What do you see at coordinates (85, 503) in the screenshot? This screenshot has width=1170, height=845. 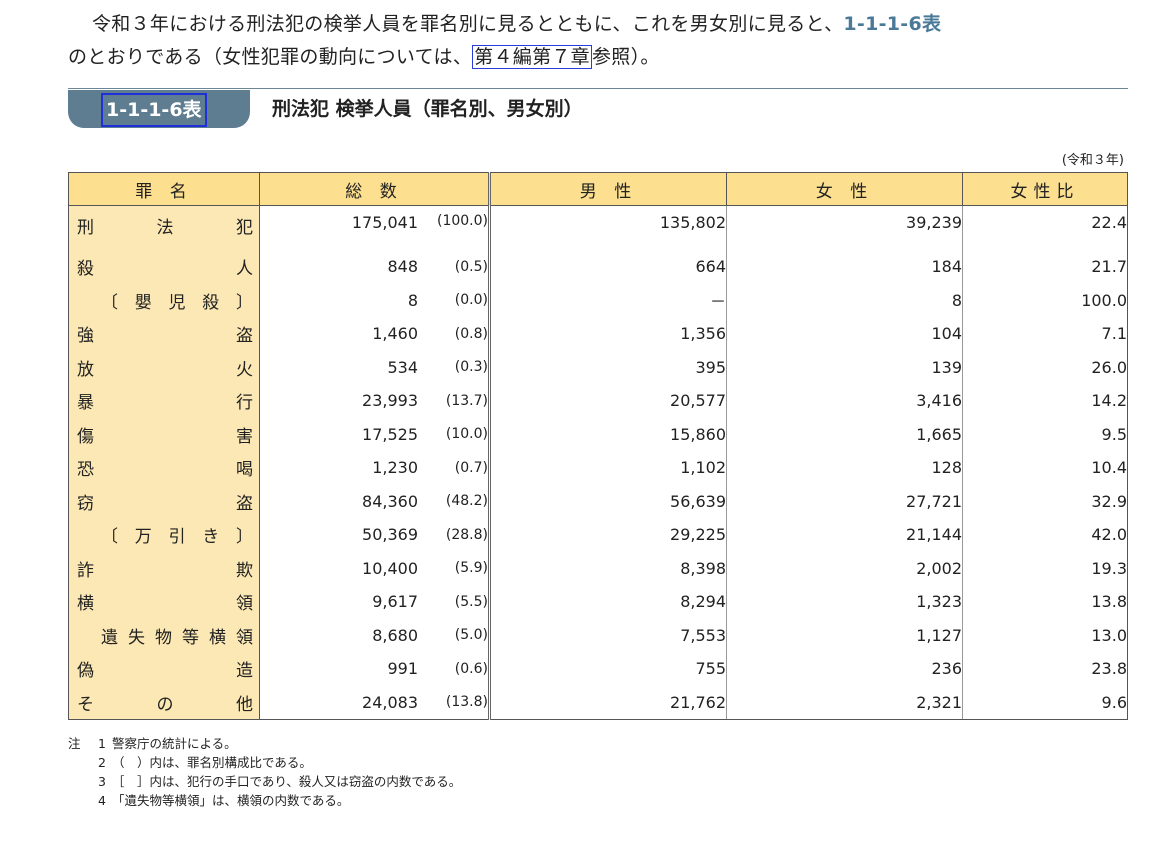 I see `crime-name-char: 窃` at bounding box center [85, 503].